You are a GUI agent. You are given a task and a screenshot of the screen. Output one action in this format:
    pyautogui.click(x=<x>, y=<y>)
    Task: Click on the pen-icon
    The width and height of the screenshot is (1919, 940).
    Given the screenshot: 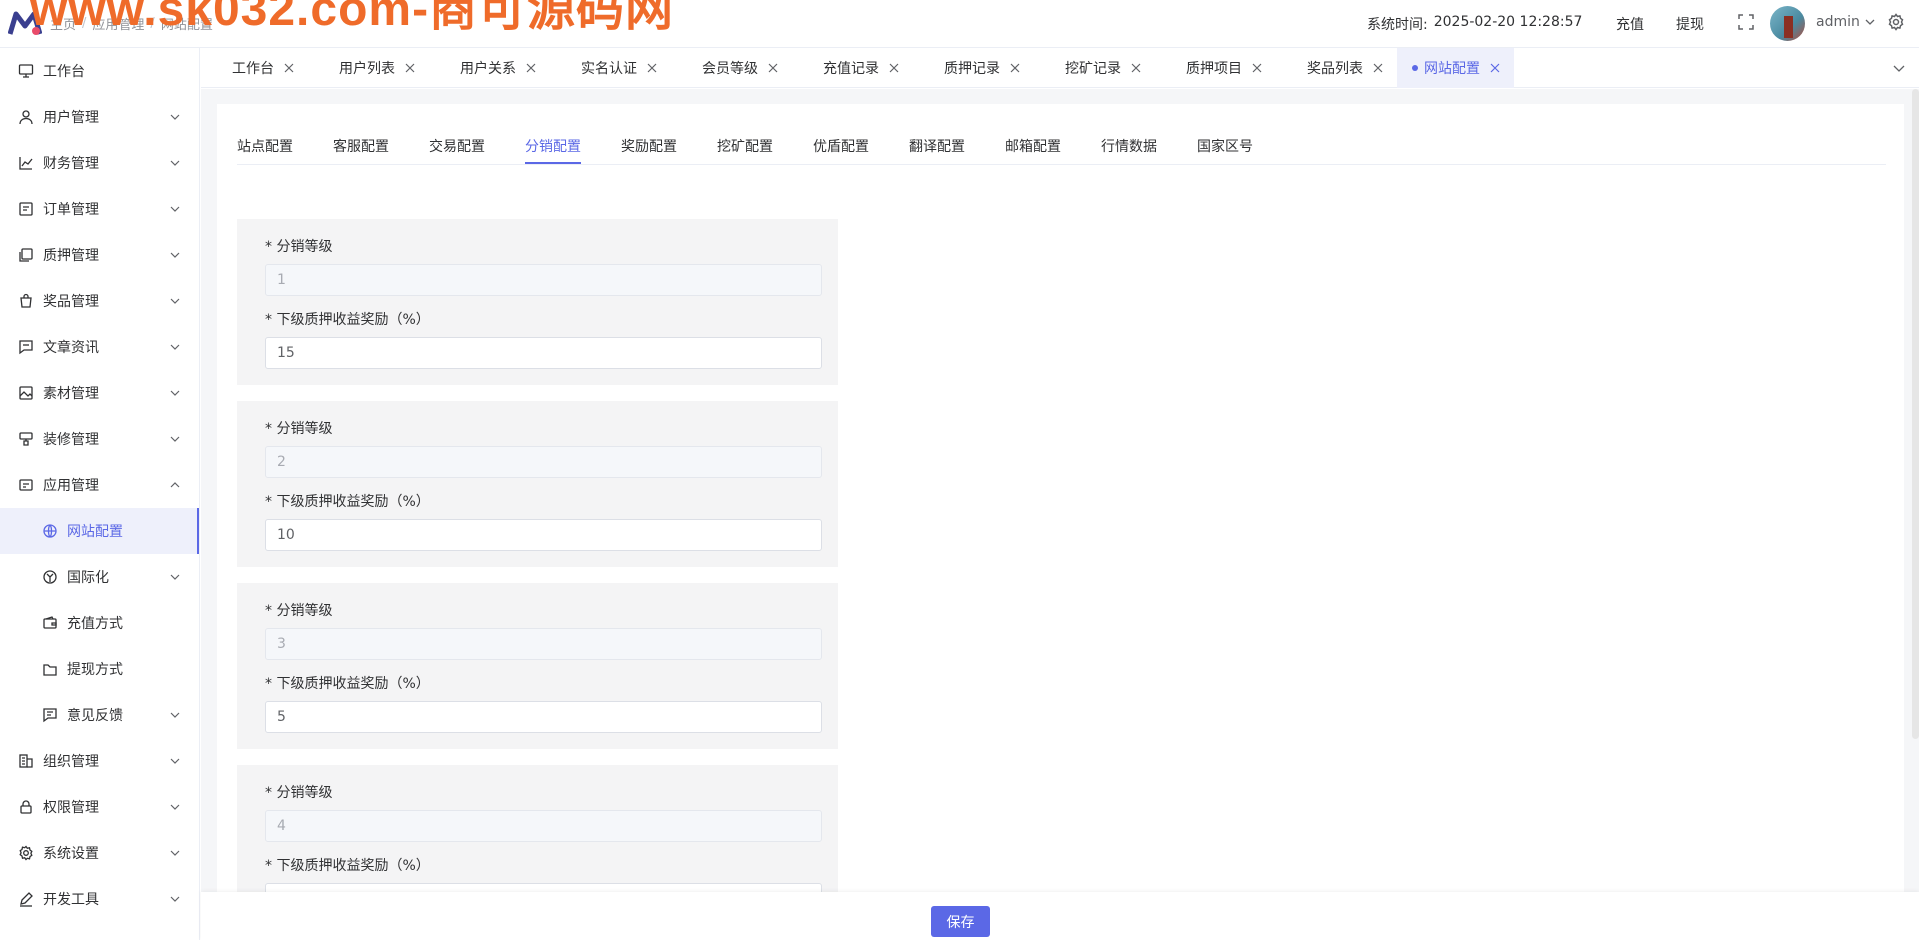 What is the action you would take?
    pyautogui.click(x=26, y=899)
    